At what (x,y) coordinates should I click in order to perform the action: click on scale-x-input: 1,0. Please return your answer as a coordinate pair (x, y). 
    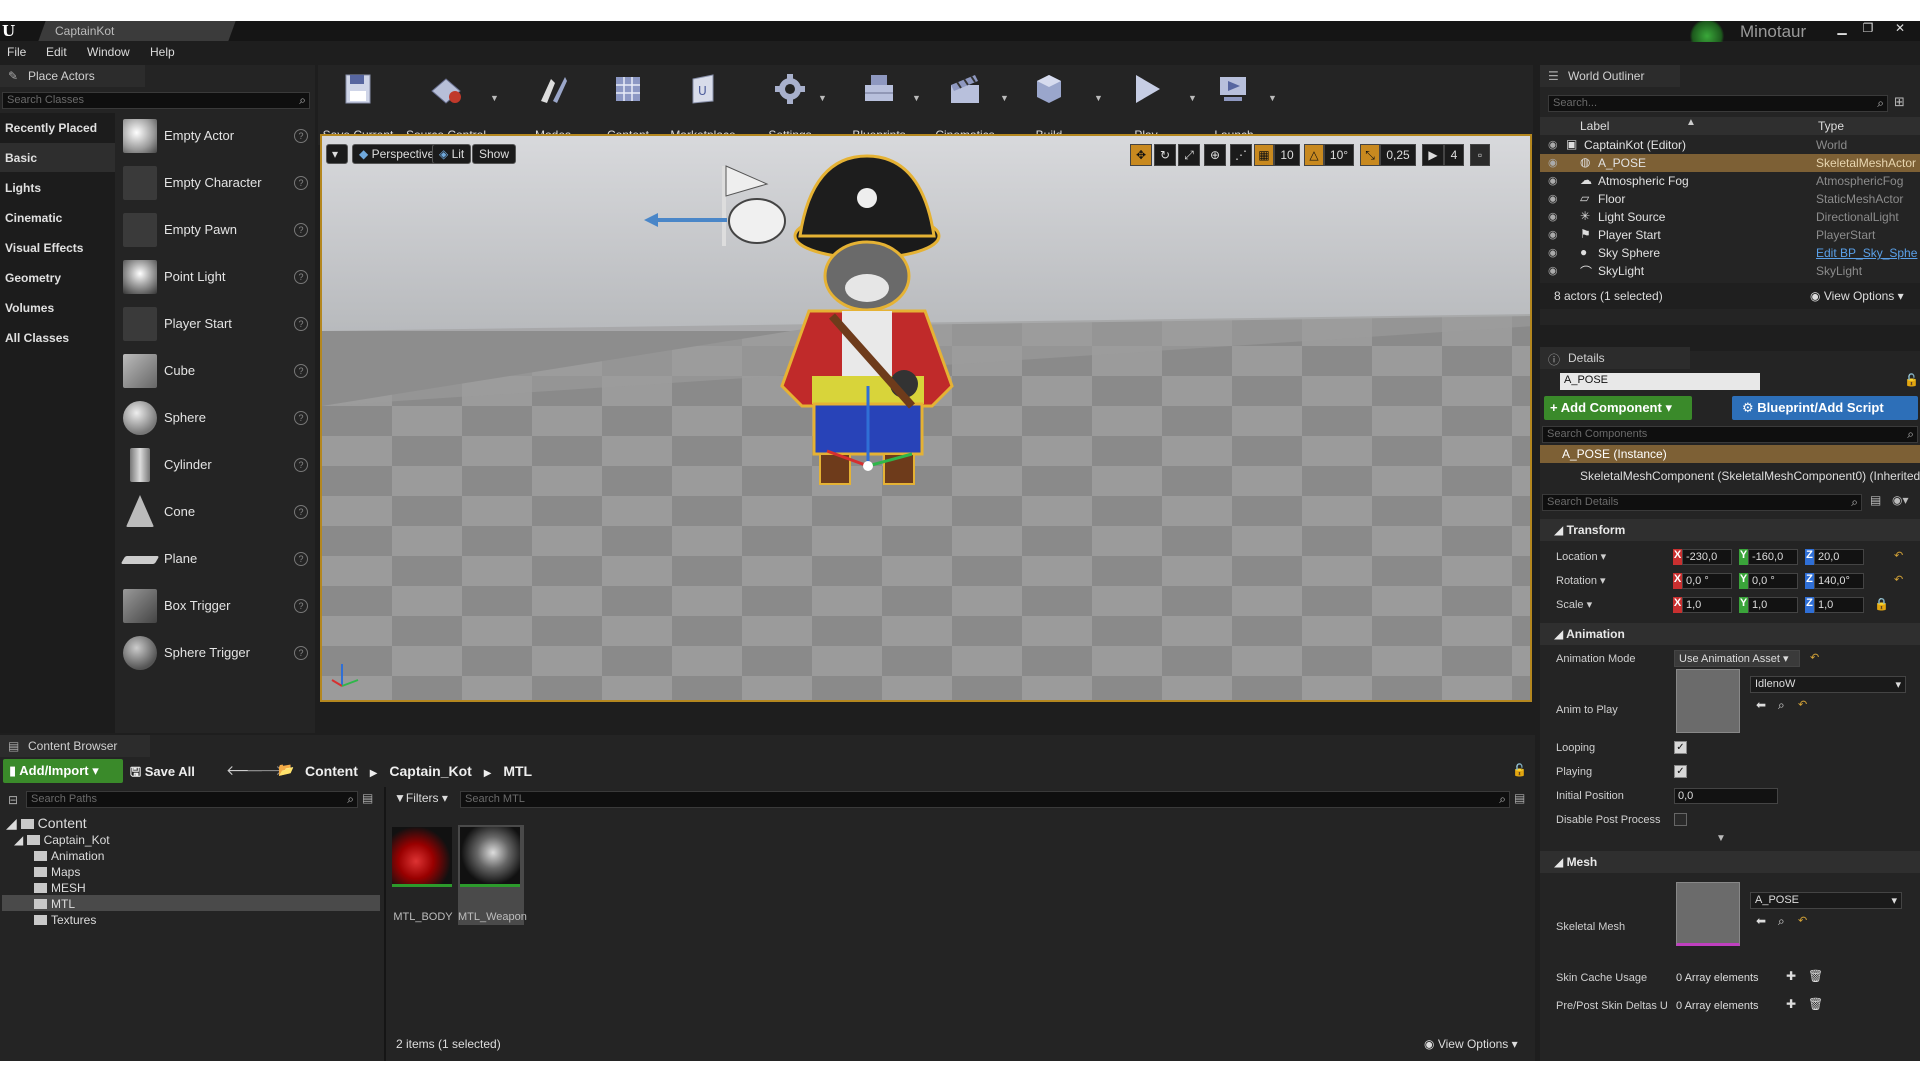
    Looking at the image, I should click on (1707, 605).